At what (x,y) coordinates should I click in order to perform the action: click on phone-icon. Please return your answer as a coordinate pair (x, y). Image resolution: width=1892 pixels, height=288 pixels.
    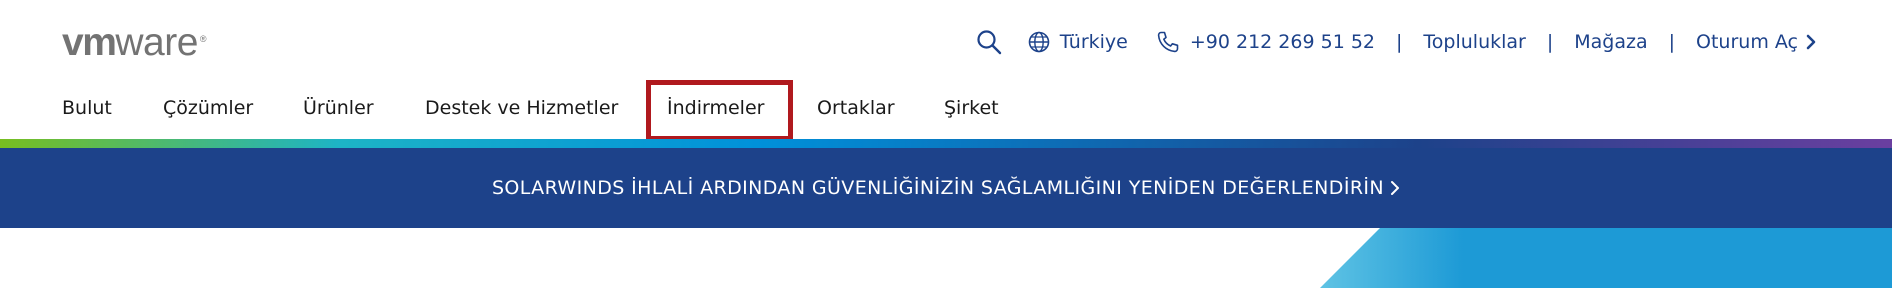
    Looking at the image, I should click on (1168, 42).